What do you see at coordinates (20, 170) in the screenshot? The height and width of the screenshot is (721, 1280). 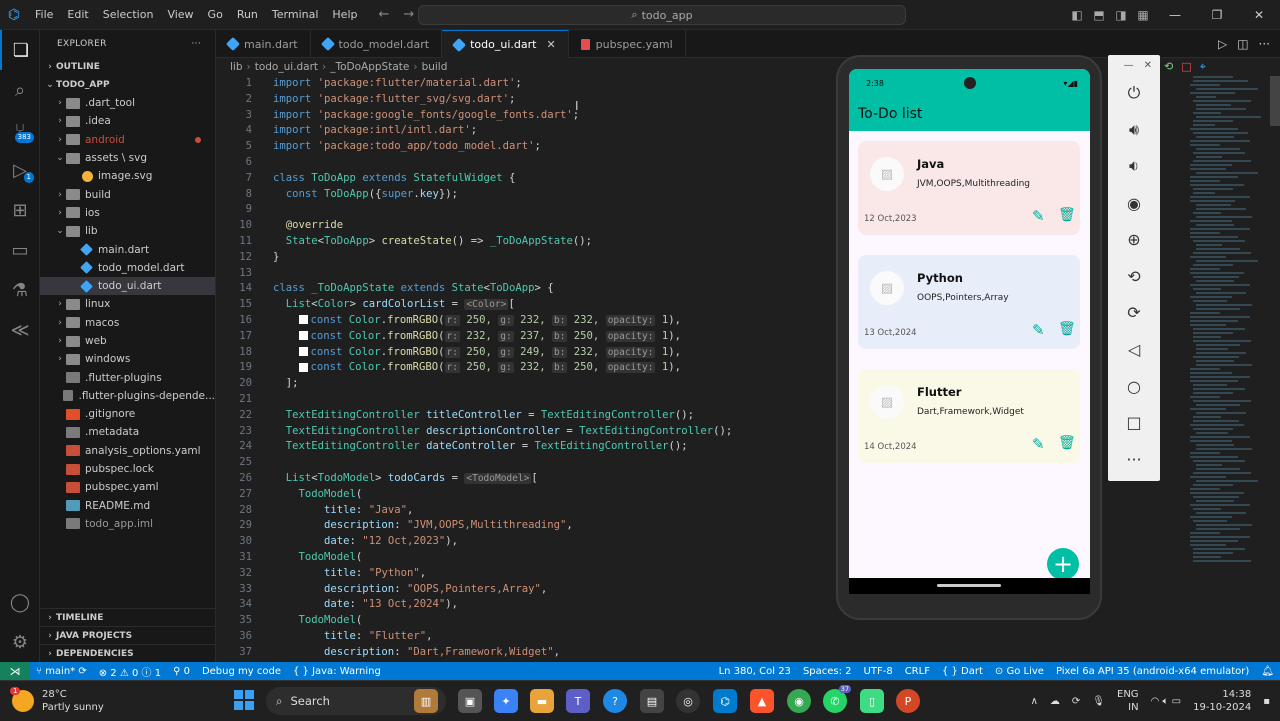 I see `run-debug-icon: ▷ 1` at bounding box center [20, 170].